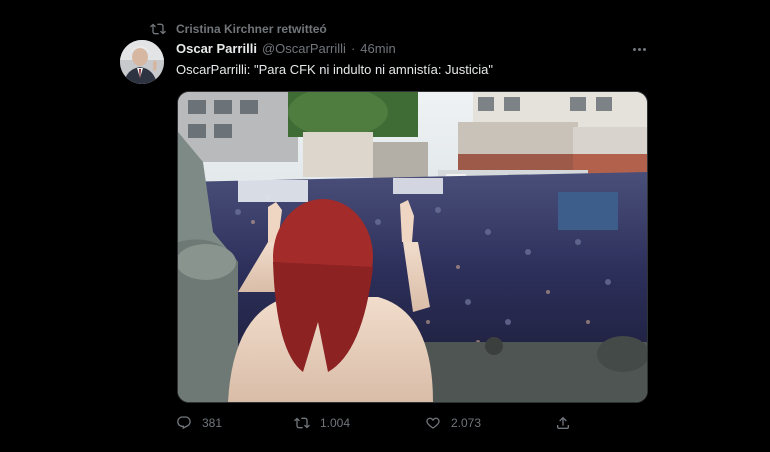 Image resolution: width=770 pixels, height=452 pixels. Describe the element at coordinates (142, 62) in the screenshot. I see `avatar` at that location.